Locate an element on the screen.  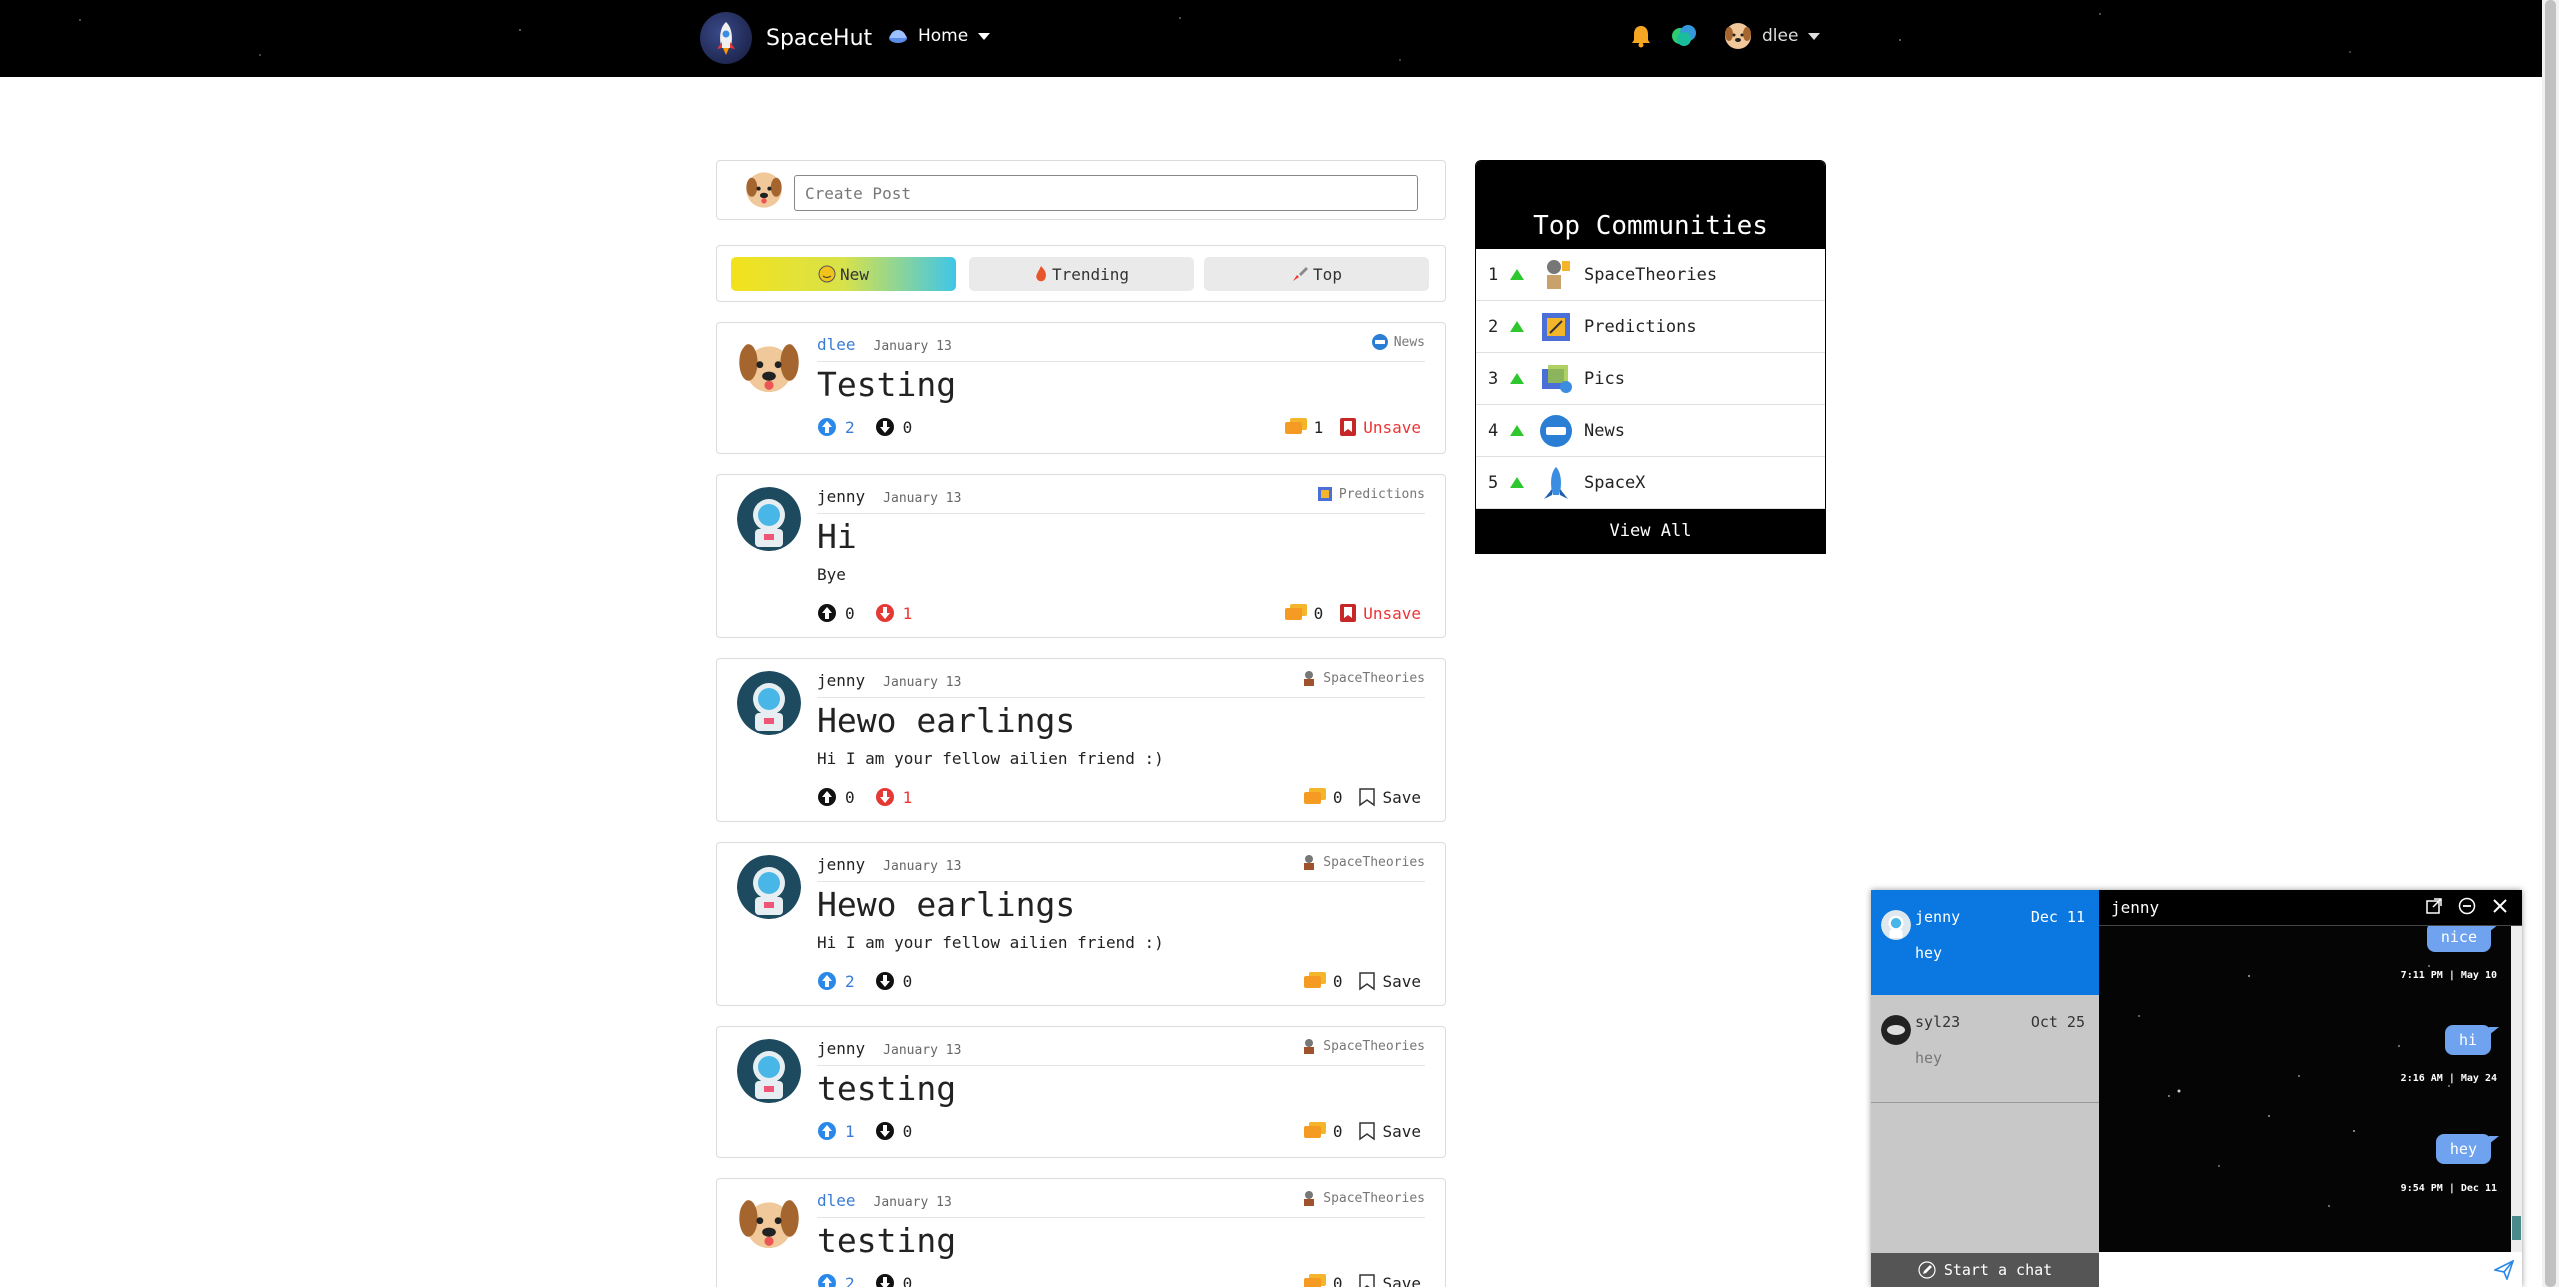
spacex-community-icon is located at coordinates (1556, 482).